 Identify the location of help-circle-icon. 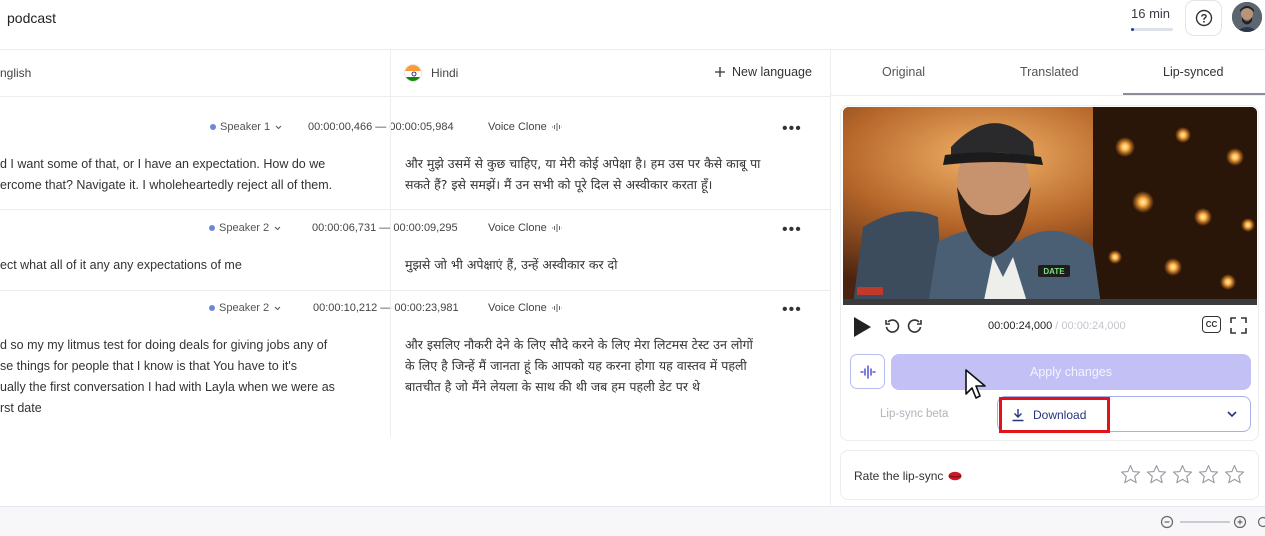
(1203, 18).